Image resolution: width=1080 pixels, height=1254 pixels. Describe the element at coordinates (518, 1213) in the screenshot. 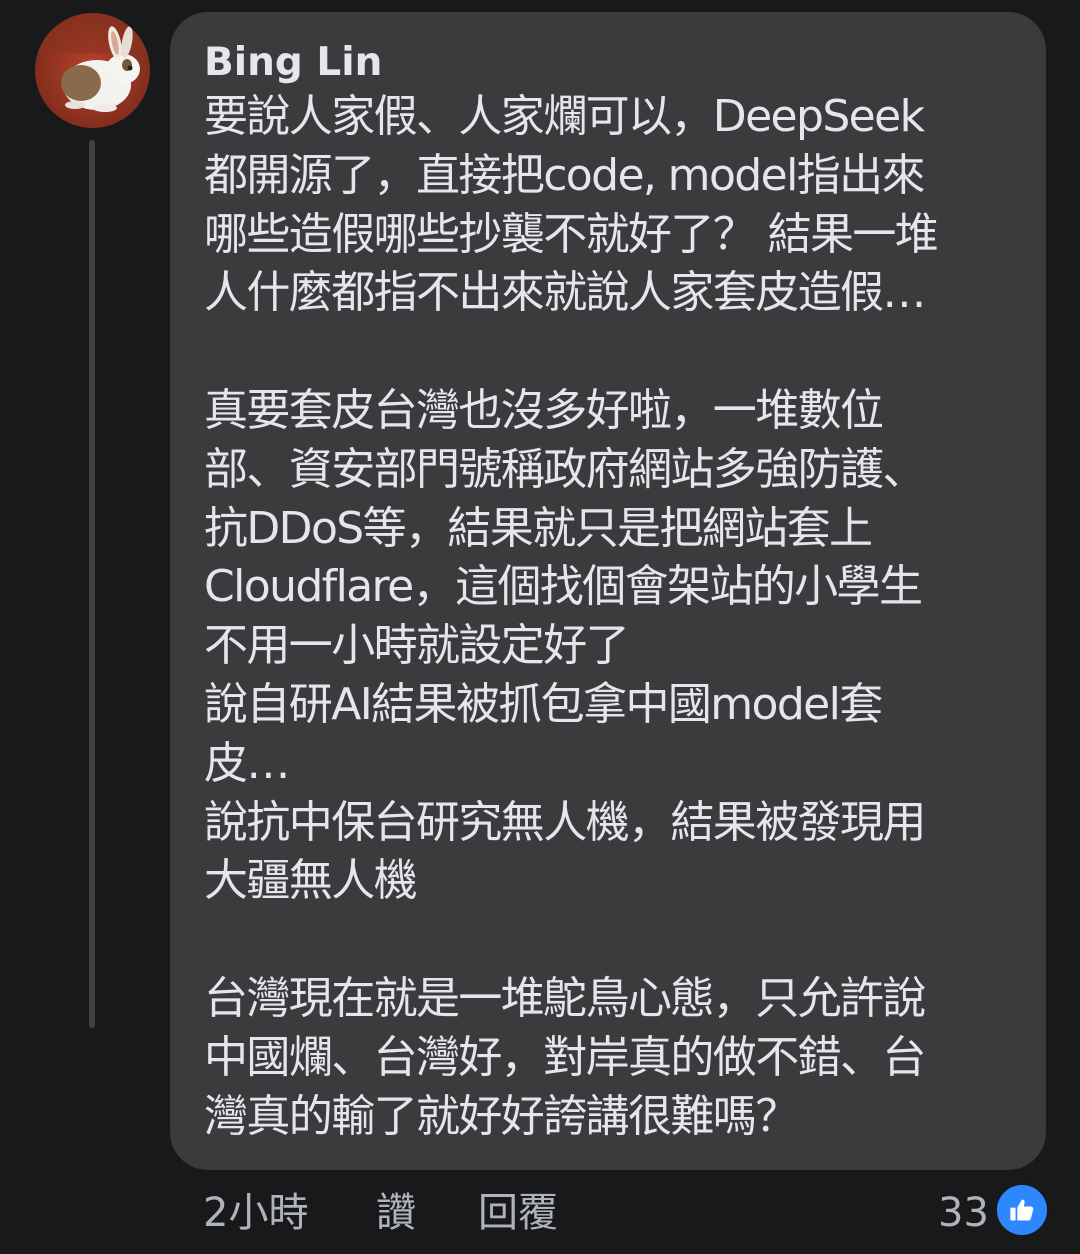

I see `reply-button: 回覆` at that location.